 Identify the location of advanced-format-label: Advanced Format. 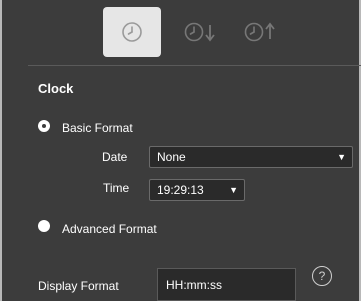
(109, 229).